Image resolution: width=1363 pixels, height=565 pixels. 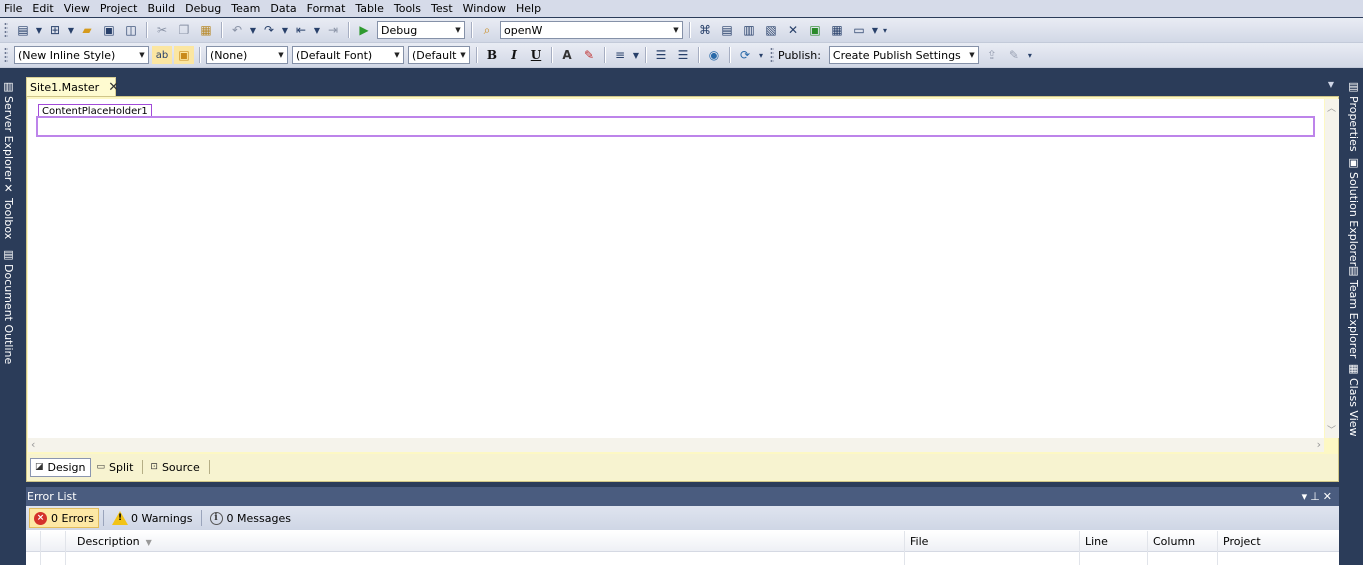 I want to click on navigate-forward-icon: ⇥, so click(x=333, y=30).